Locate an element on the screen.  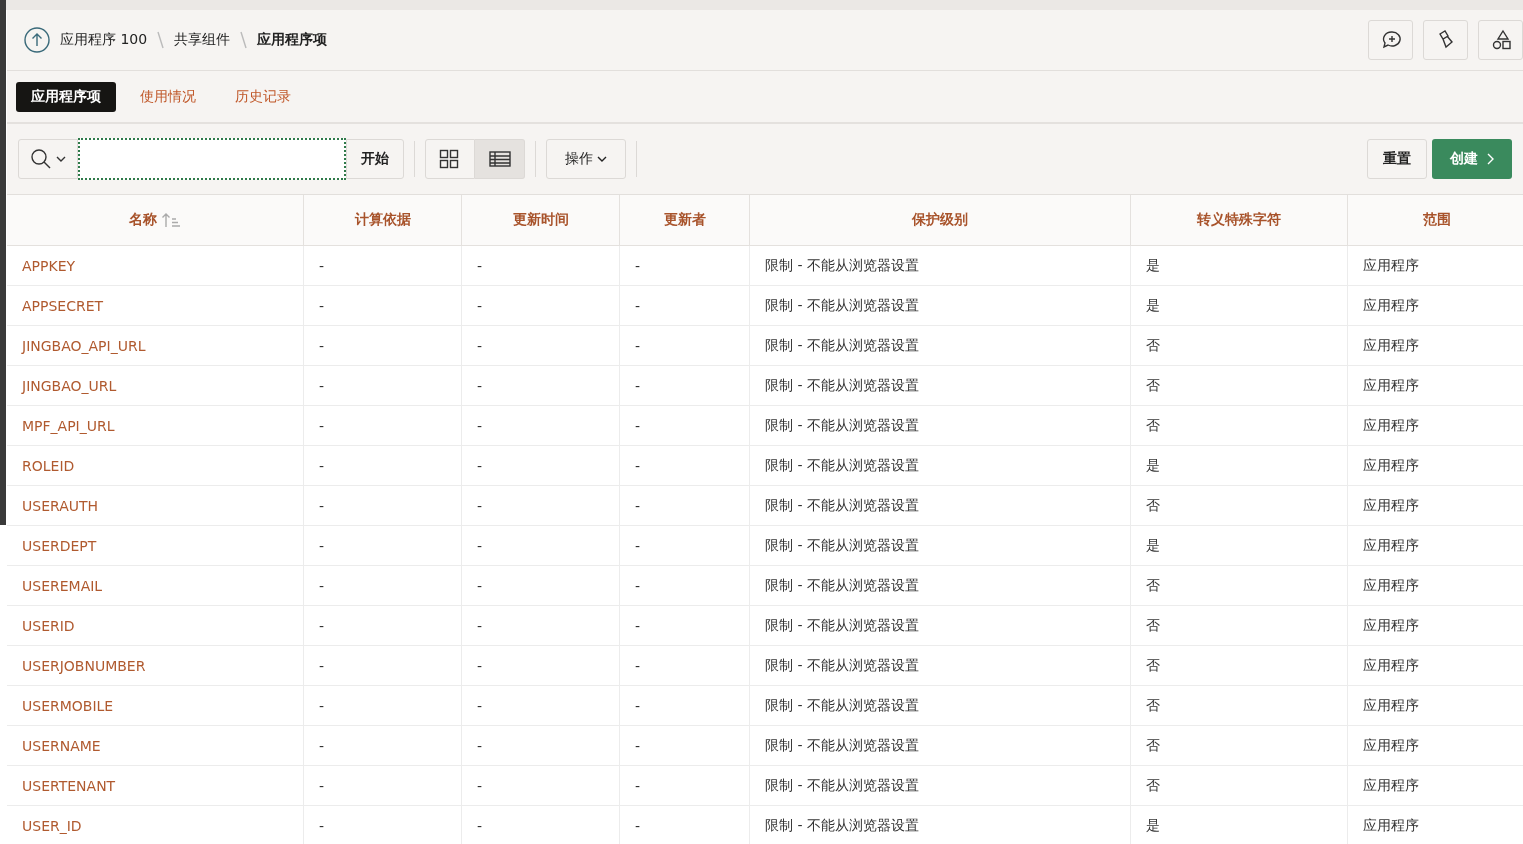
column-header: 计算依据 is located at coordinates (382, 220).